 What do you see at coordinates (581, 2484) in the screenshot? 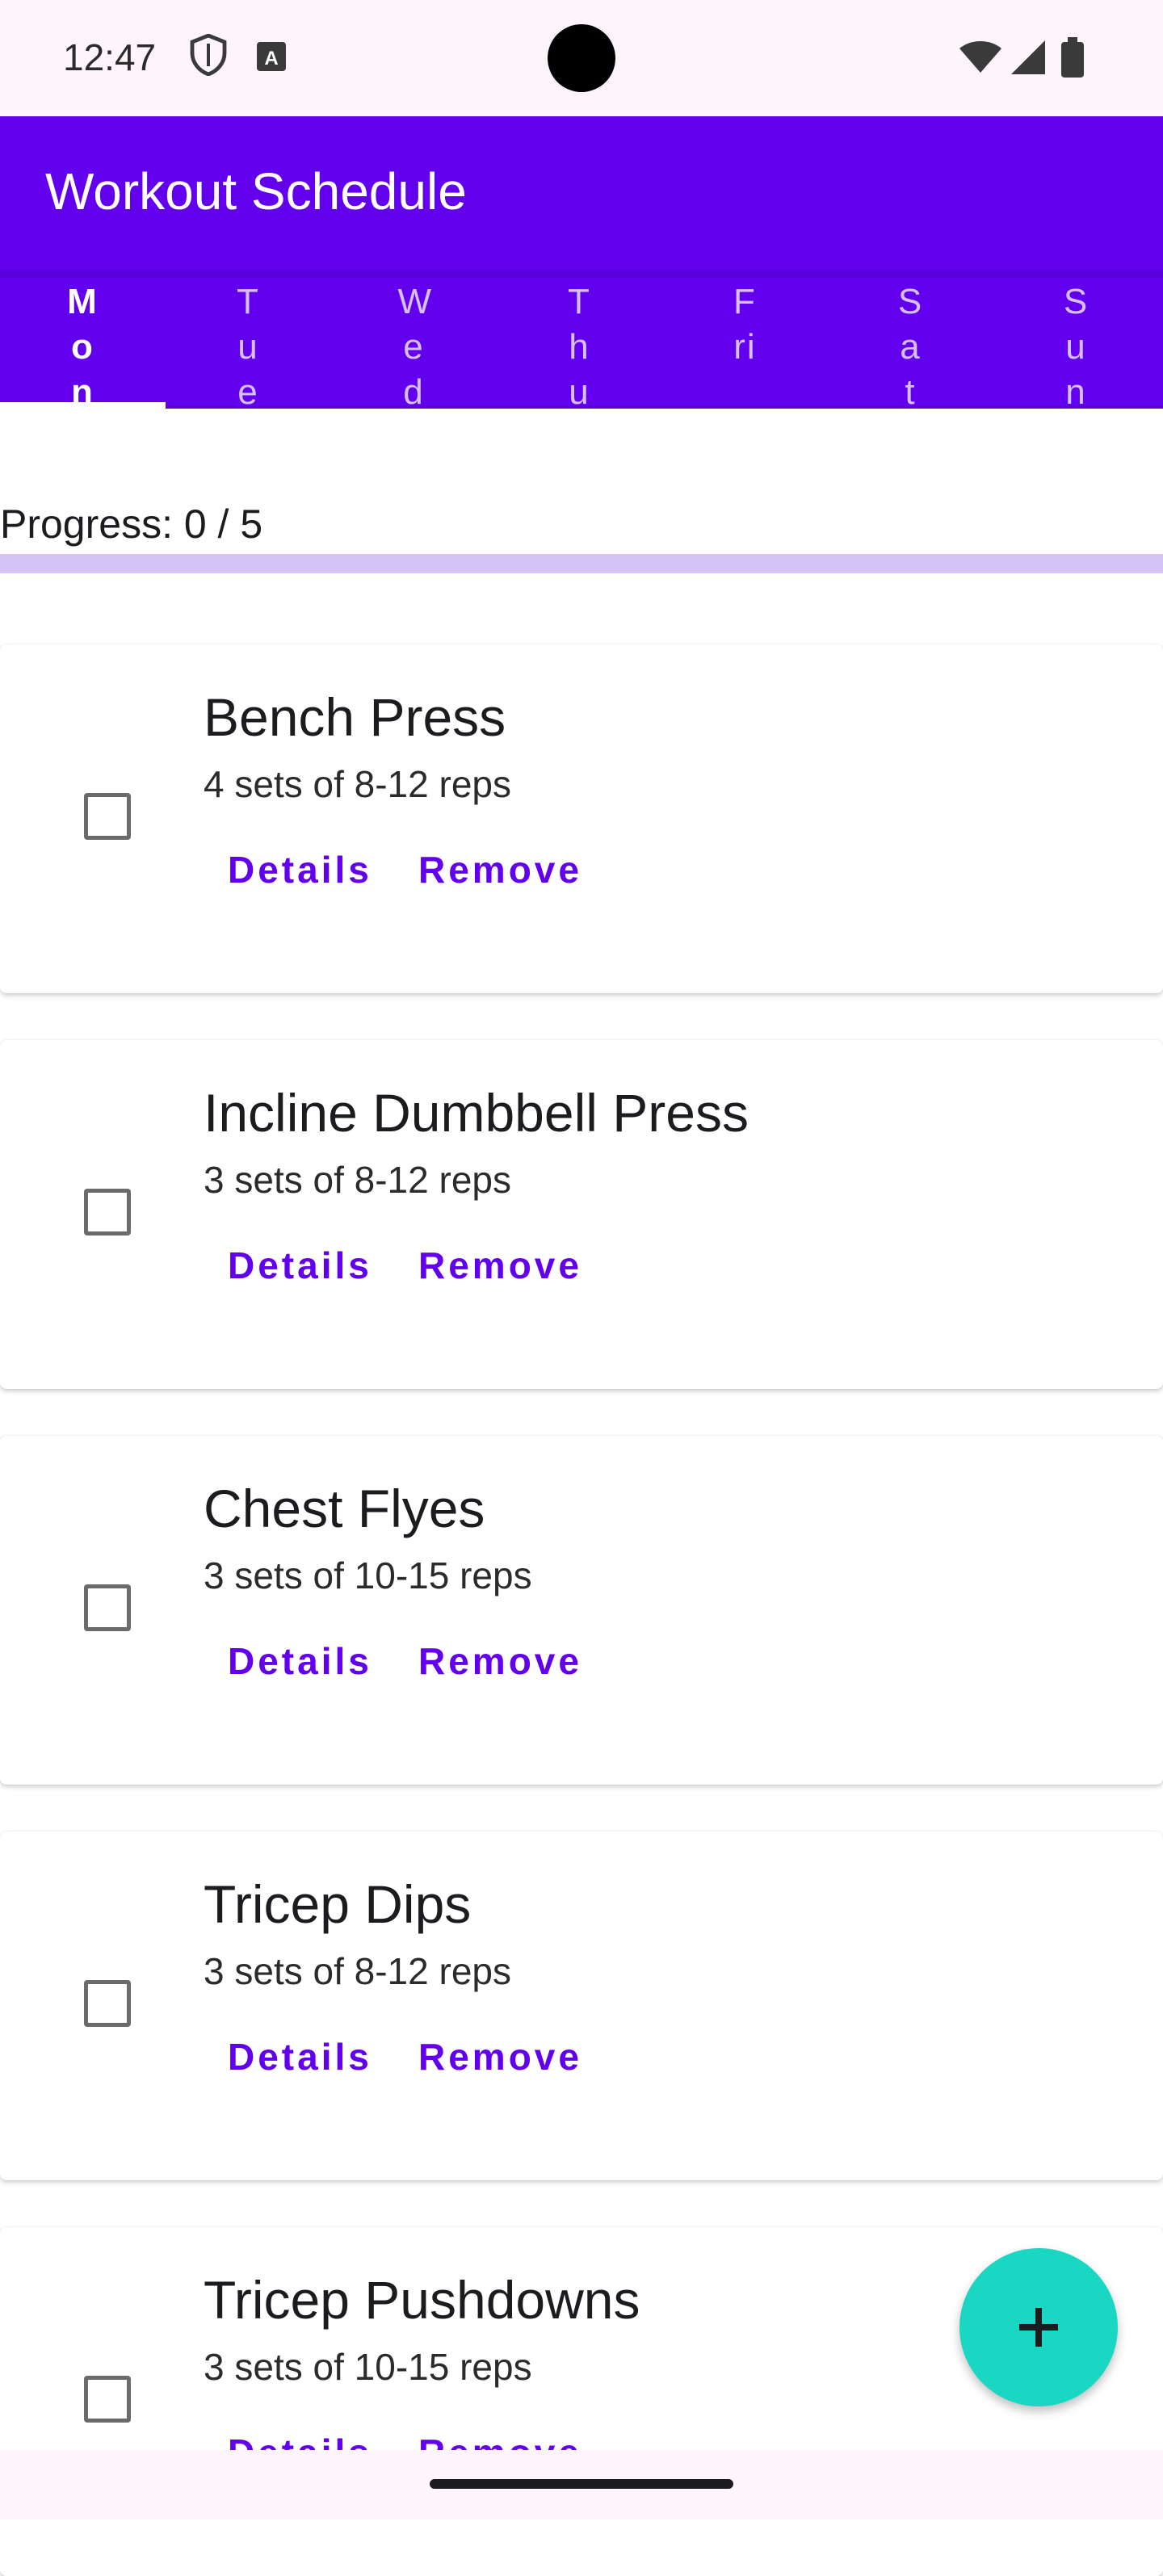
I see `home-indicator` at bounding box center [581, 2484].